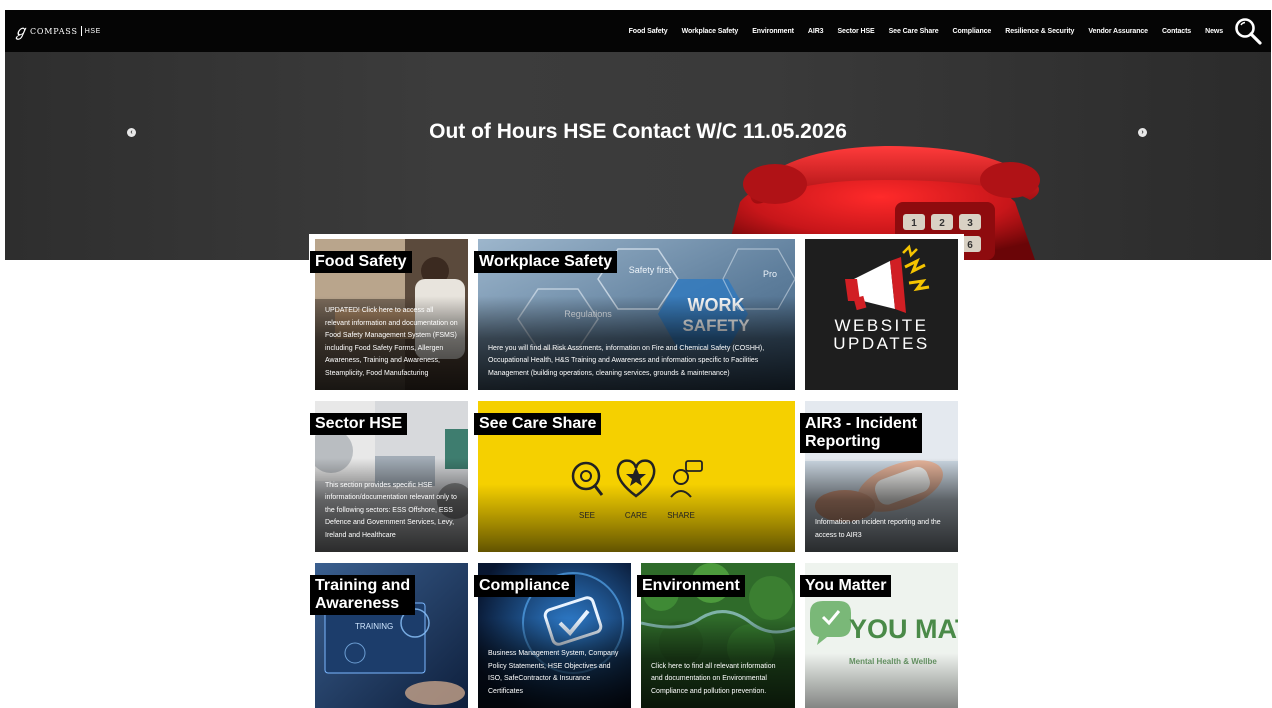  Describe the element at coordinates (686, 479) in the screenshot. I see `speaking-person-icon` at that location.